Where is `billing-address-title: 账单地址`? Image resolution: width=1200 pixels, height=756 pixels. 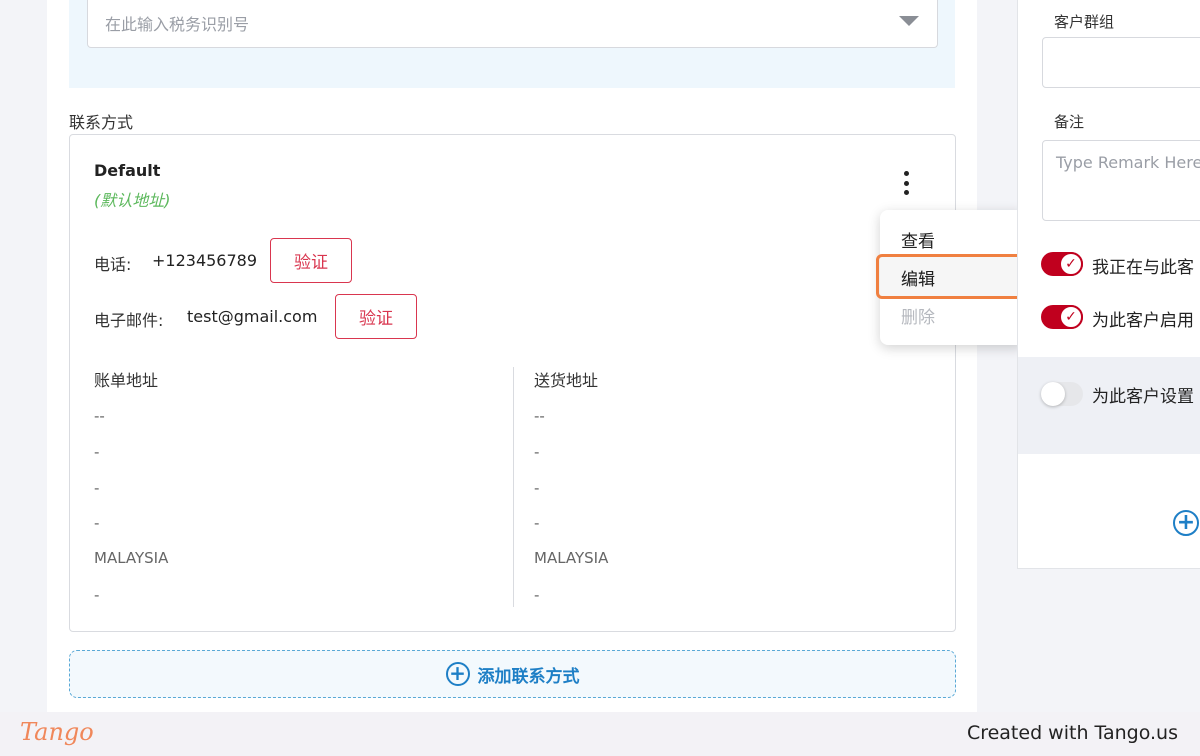 billing-address-title: 账单地址 is located at coordinates (126, 380).